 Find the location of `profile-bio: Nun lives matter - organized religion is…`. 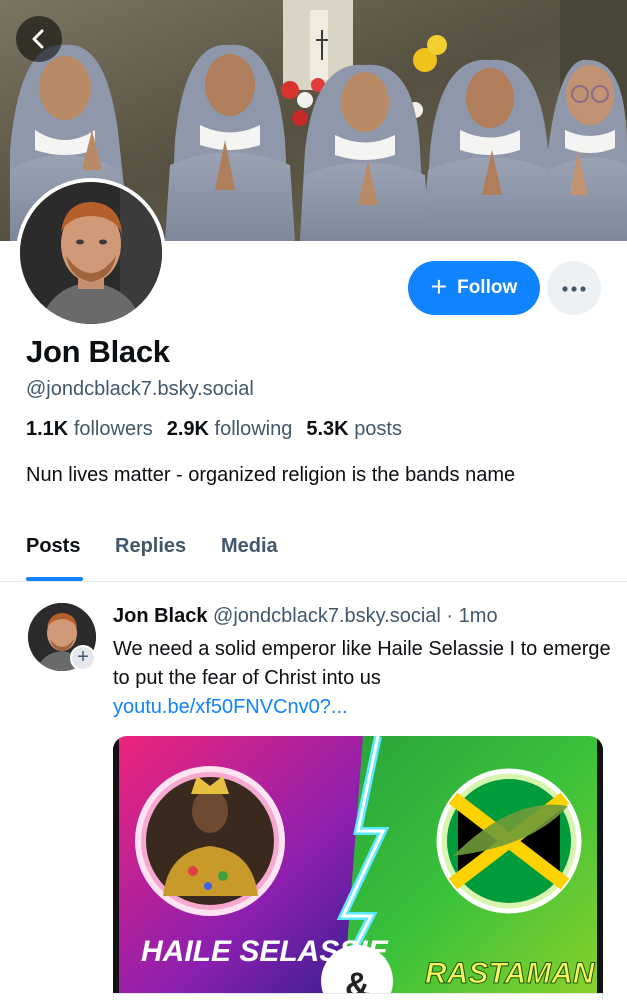

profile-bio: Nun lives matter - organized religion is… is located at coordinates (271, 475).